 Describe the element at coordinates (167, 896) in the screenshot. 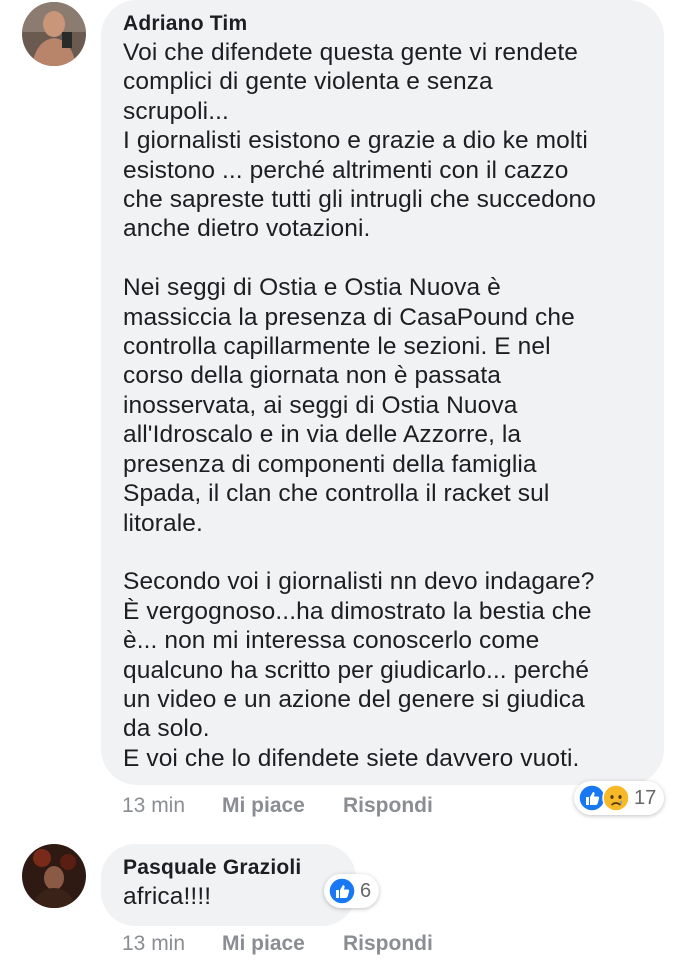

I see `comment-text: africa!!!!` at that location.